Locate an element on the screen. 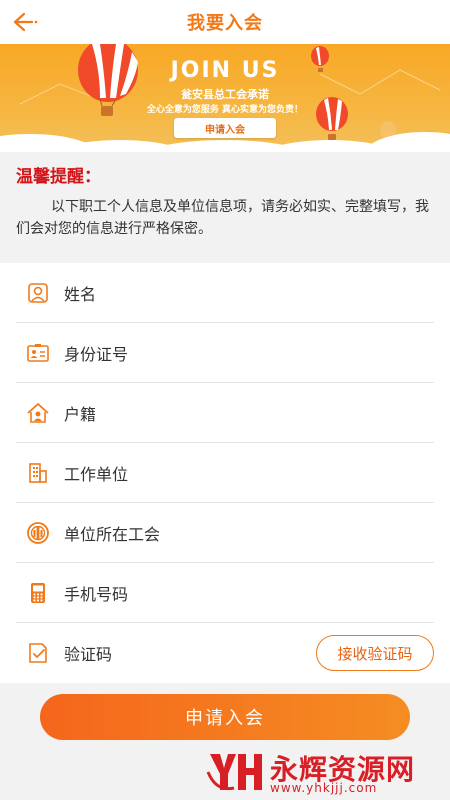 The width and height of the screenshot is (450, 800). household-field: 户籍 is located at coordinates (225, 413).